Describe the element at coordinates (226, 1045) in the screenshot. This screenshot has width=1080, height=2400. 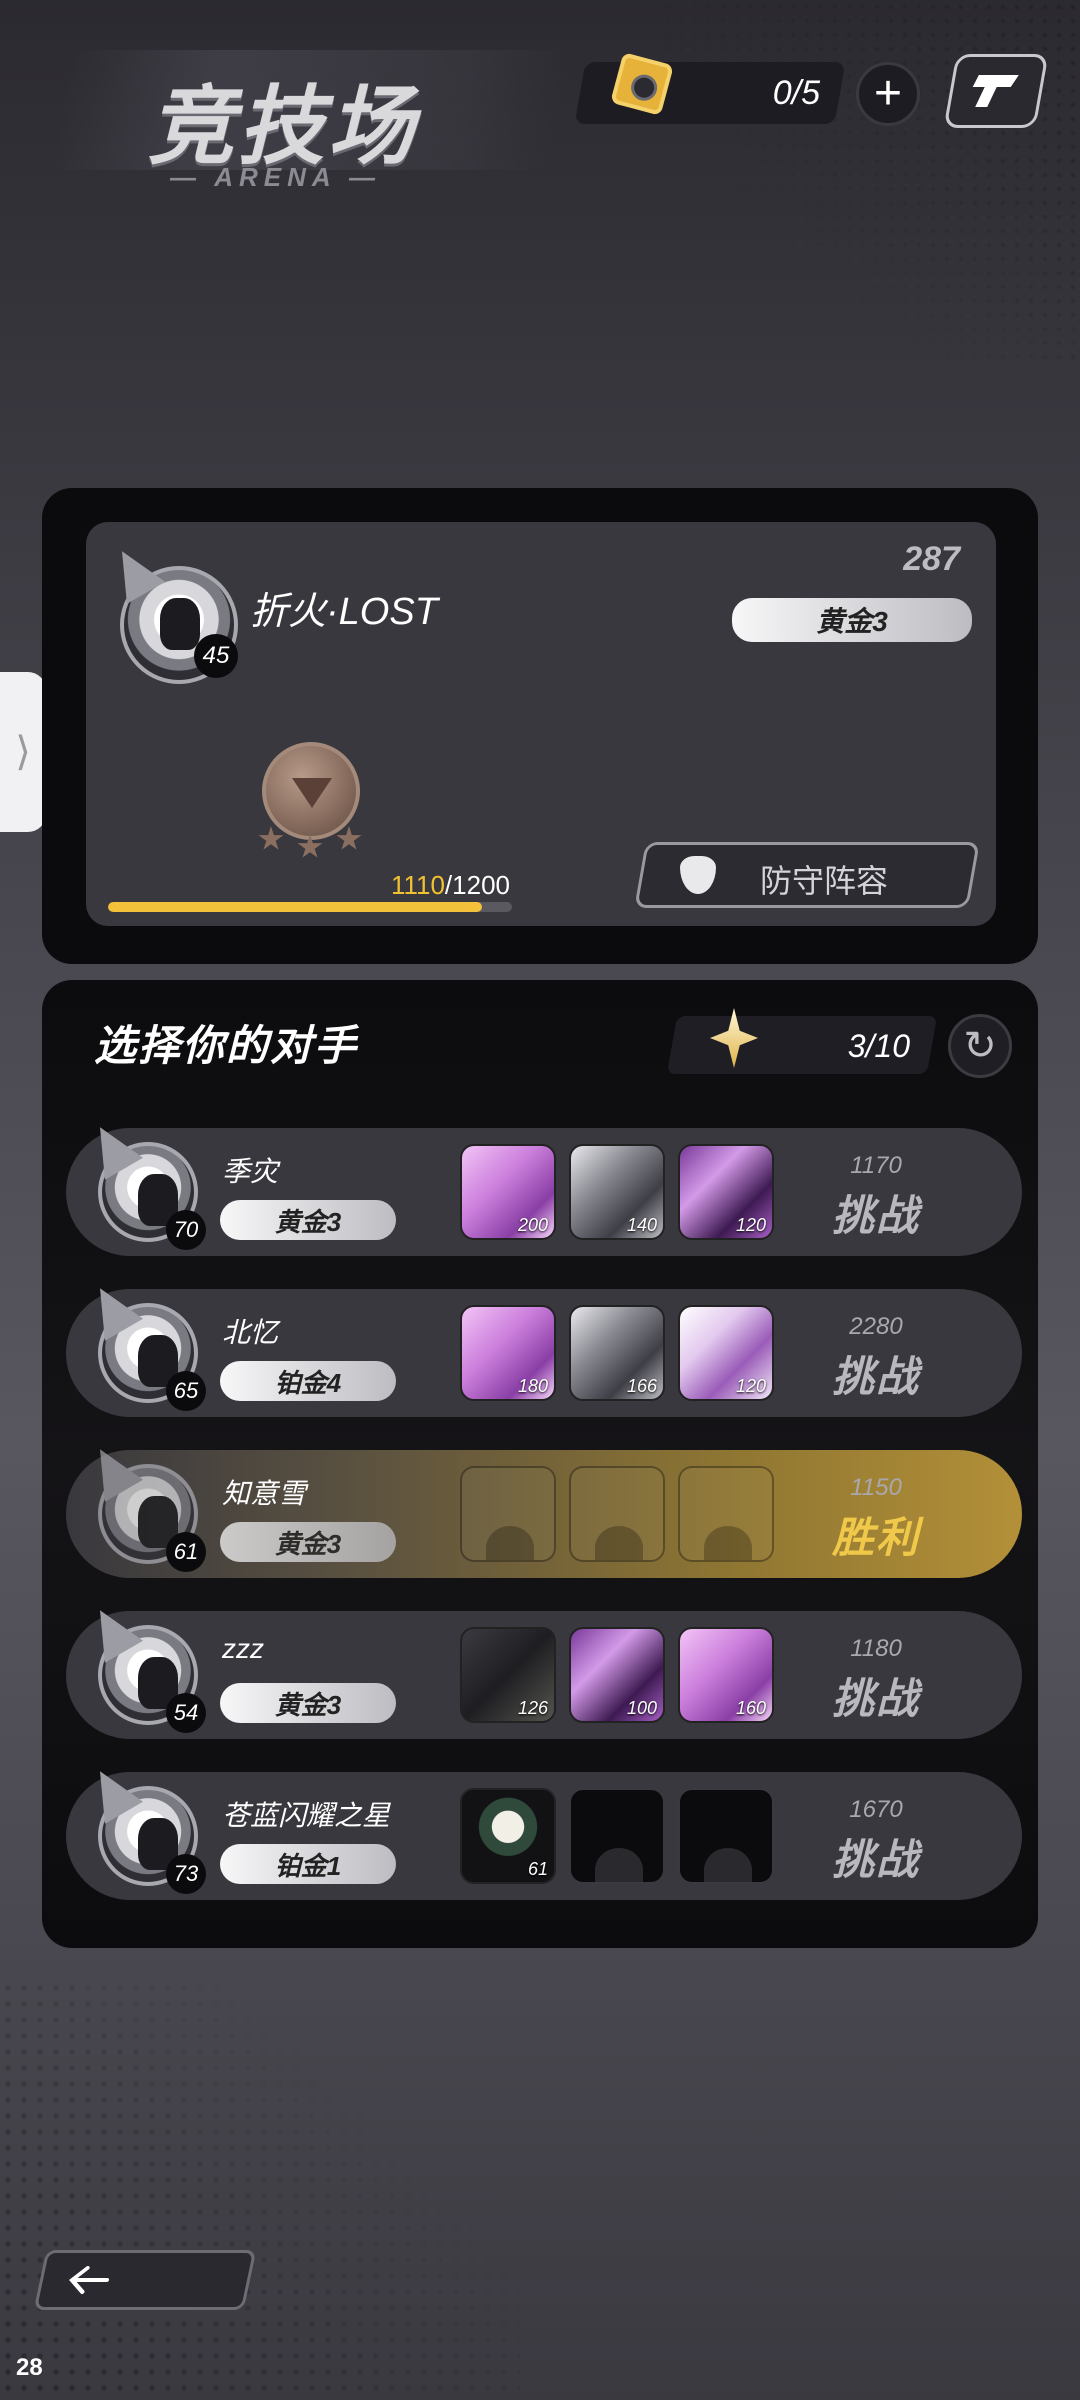
I see `section-title: 选择你的对手` at that location.